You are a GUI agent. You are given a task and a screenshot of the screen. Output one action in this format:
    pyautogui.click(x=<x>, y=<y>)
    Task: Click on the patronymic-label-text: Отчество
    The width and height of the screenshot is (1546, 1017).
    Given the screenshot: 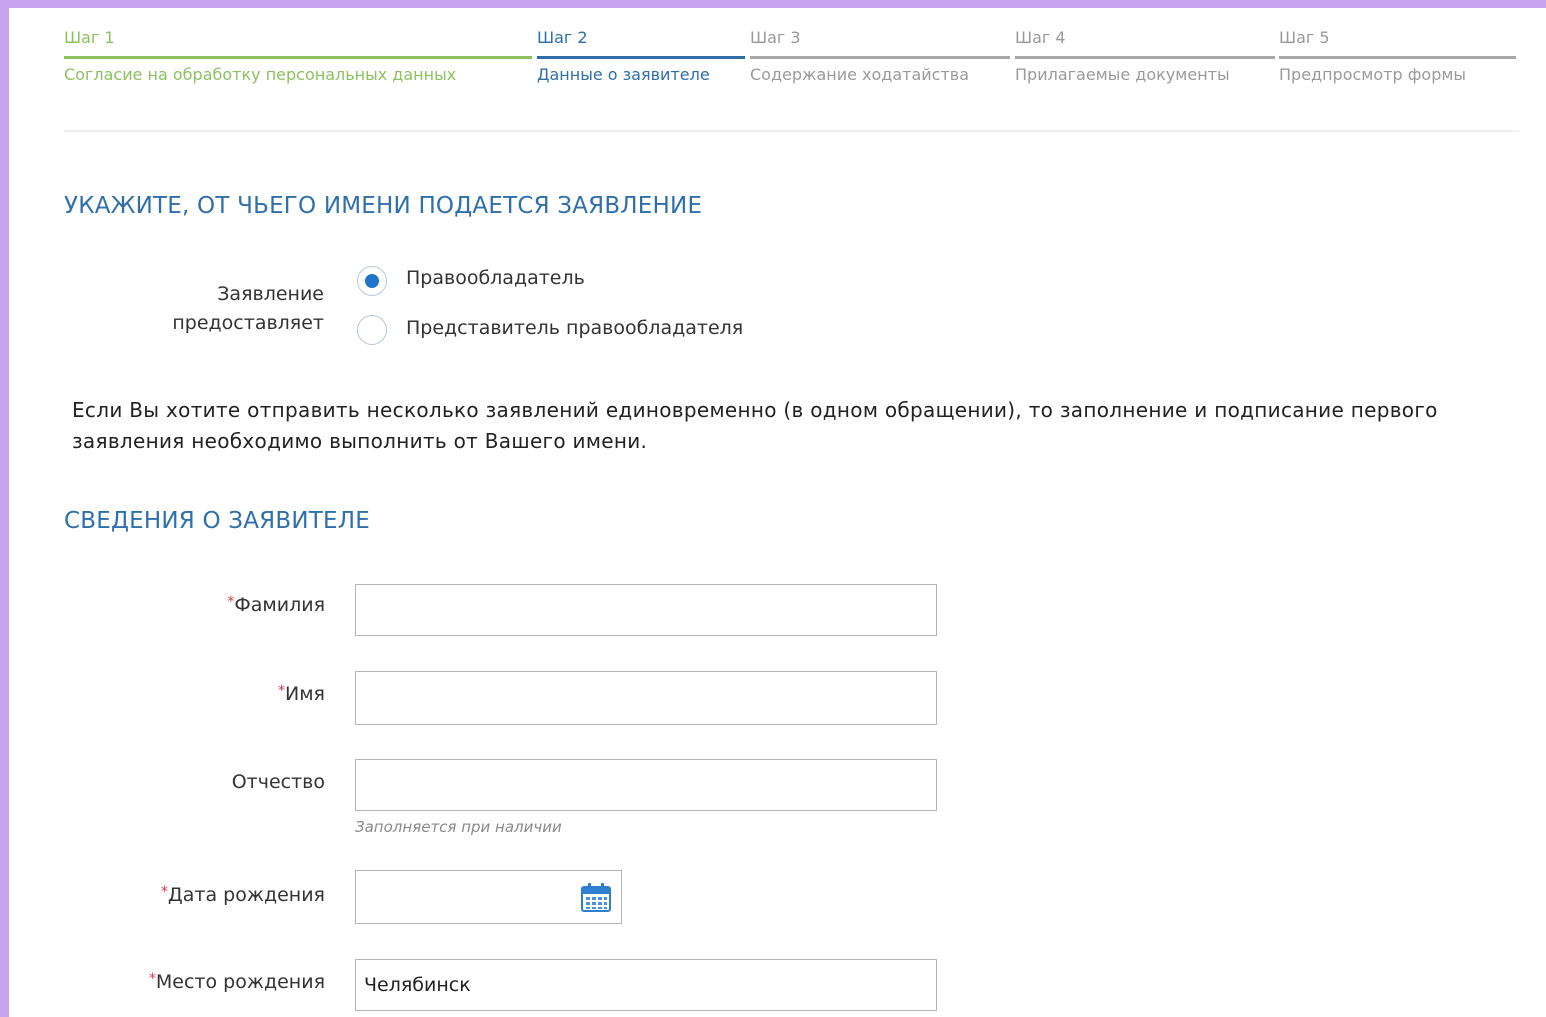 What is the action you would take?
    pyautogui.click(x=278, y=782)
    